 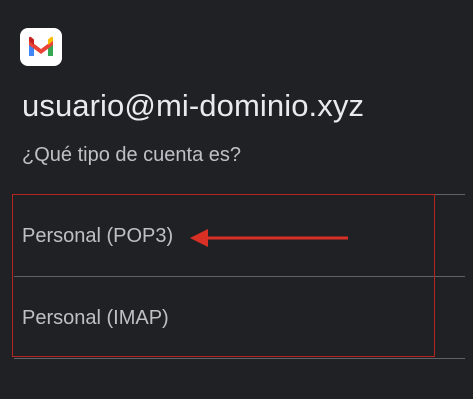 What do you see at coordinates (98, 235) in the screenshot?
I see `option-label: Personal (POP3)` at bounding box center [98, 235].